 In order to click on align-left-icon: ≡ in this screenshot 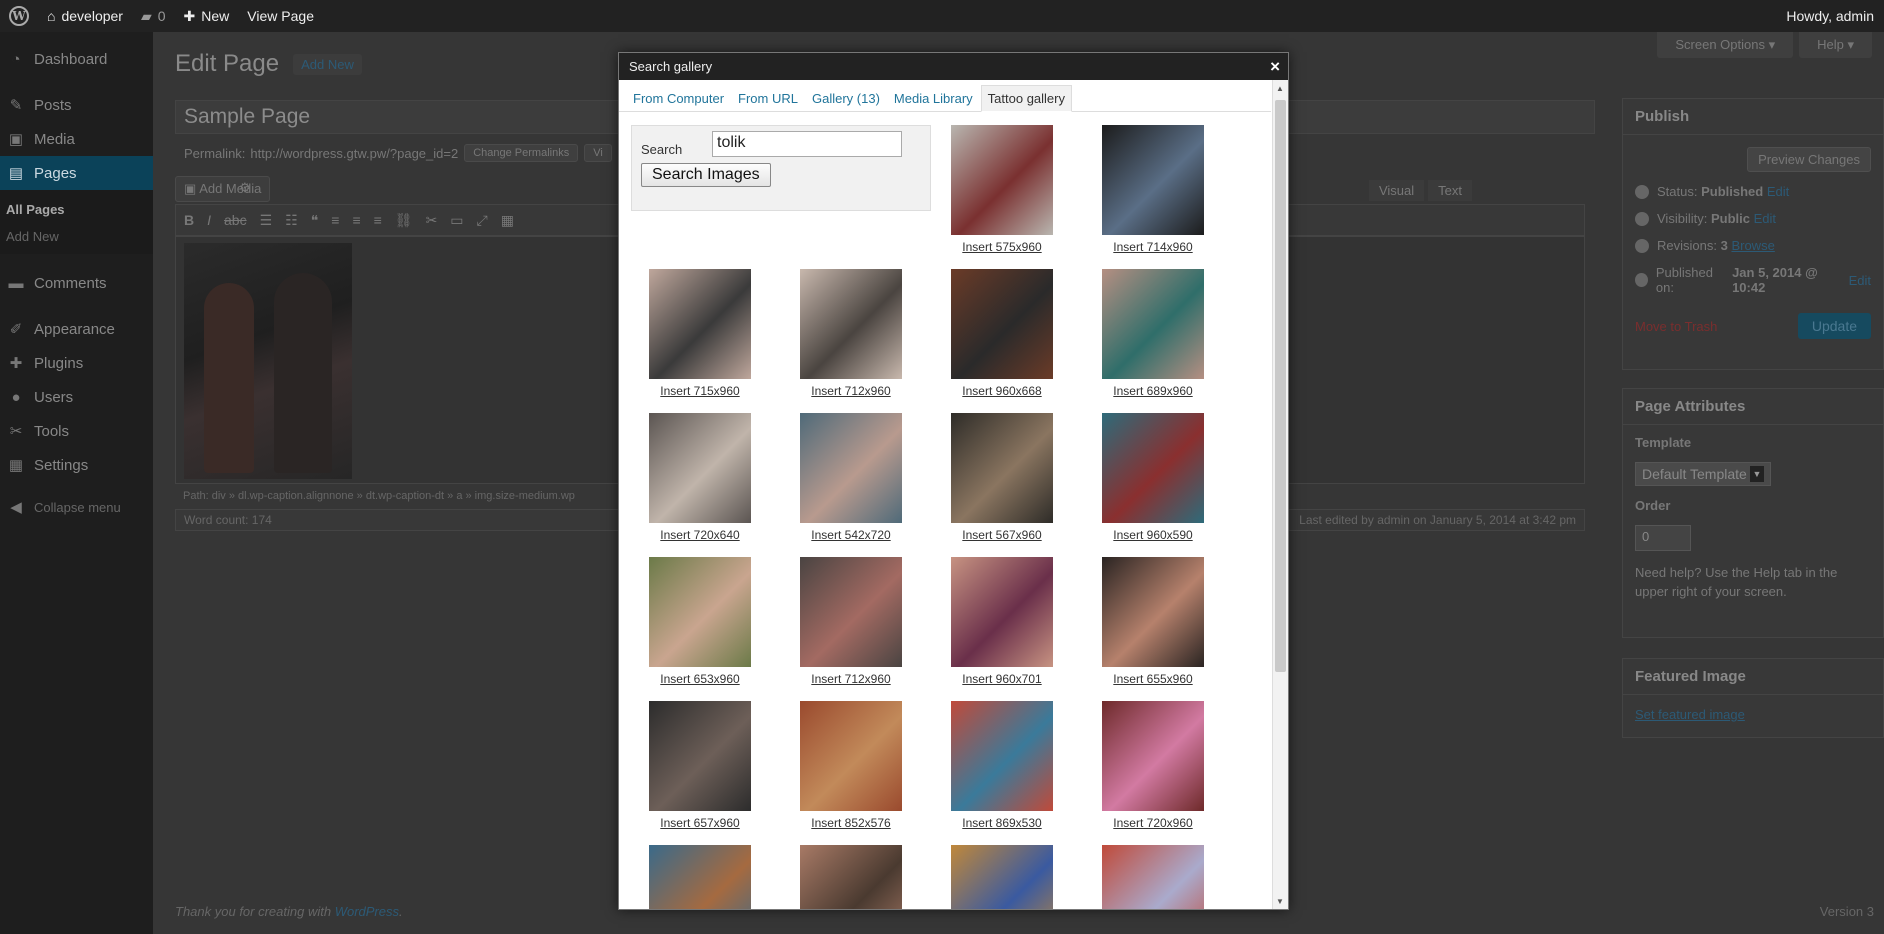, I will do `click(335, 220)`.